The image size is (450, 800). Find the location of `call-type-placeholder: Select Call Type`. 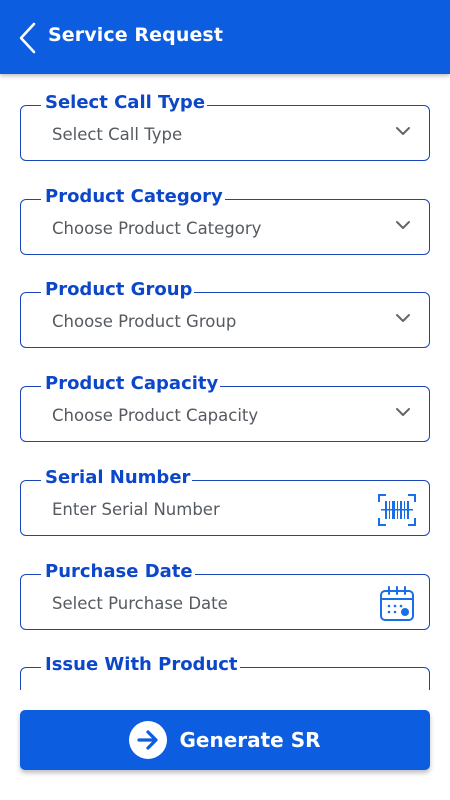

call-type-placeholder: Select Call Type is located at coordinates (117, 134).